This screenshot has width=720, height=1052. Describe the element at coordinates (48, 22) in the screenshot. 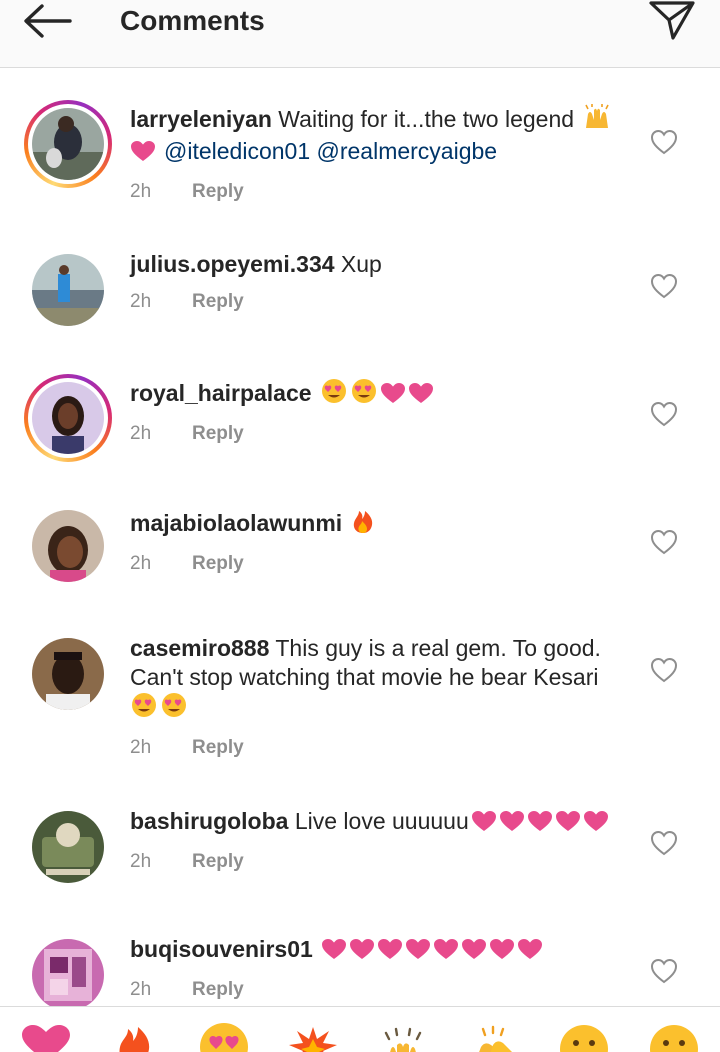

I see `arrow-left-icon` at that location.